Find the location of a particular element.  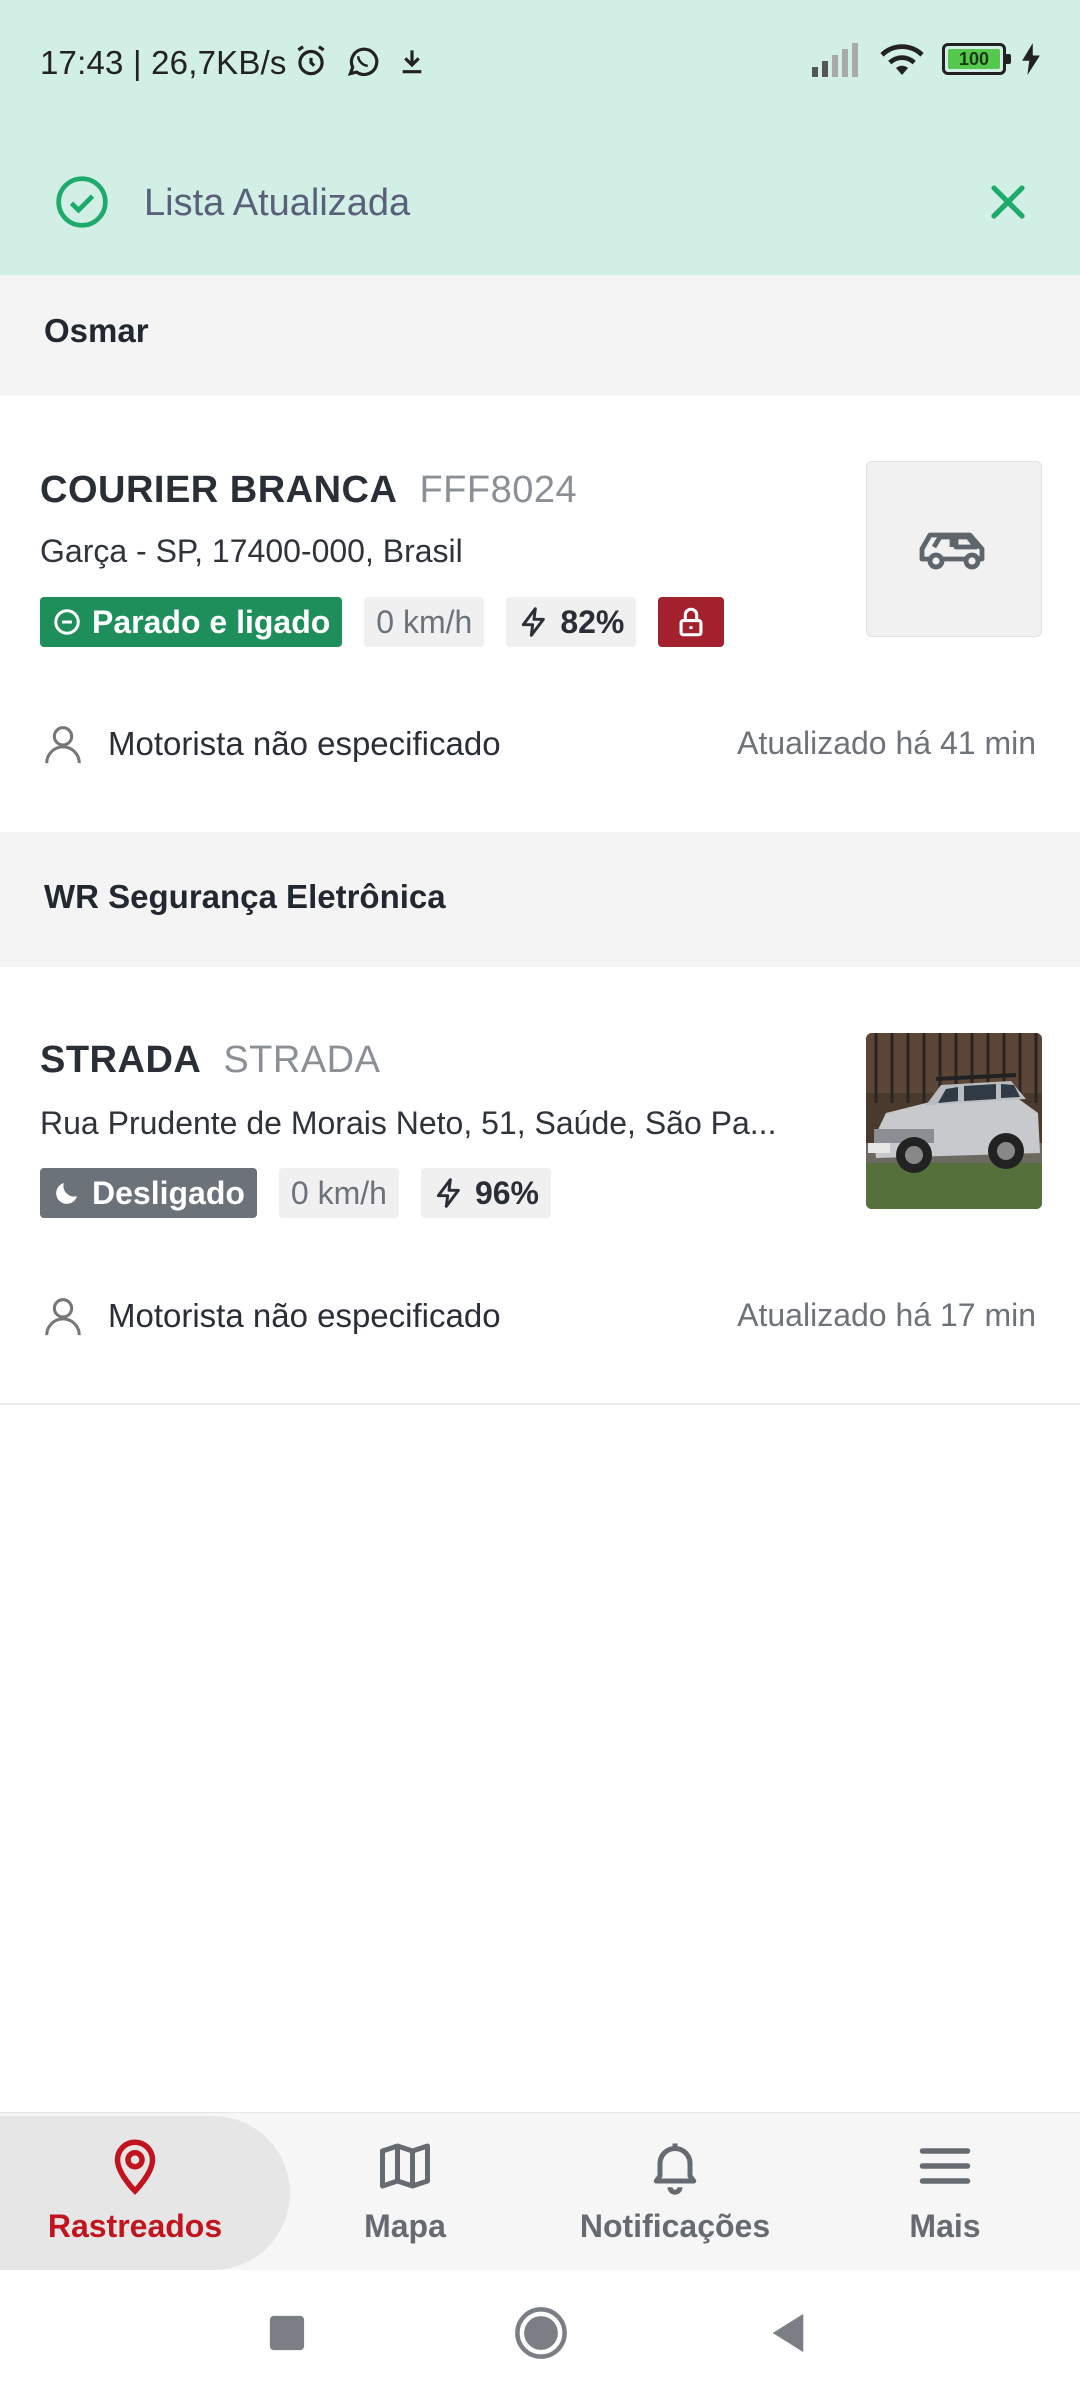

battery-indicator: 100 is located at coordinates (976, 59).